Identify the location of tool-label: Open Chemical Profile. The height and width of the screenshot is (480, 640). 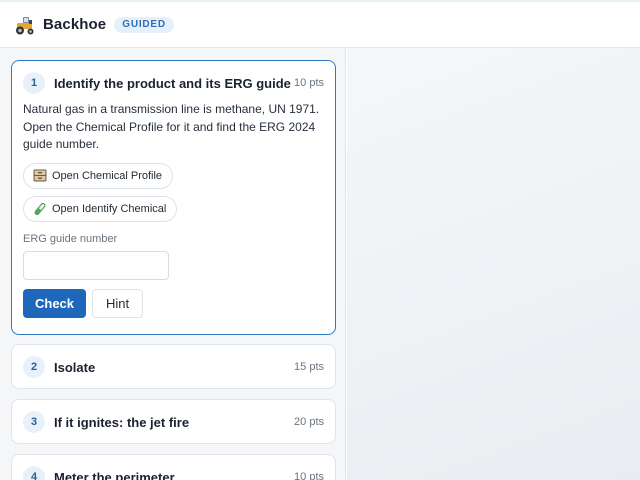
(107, 175).